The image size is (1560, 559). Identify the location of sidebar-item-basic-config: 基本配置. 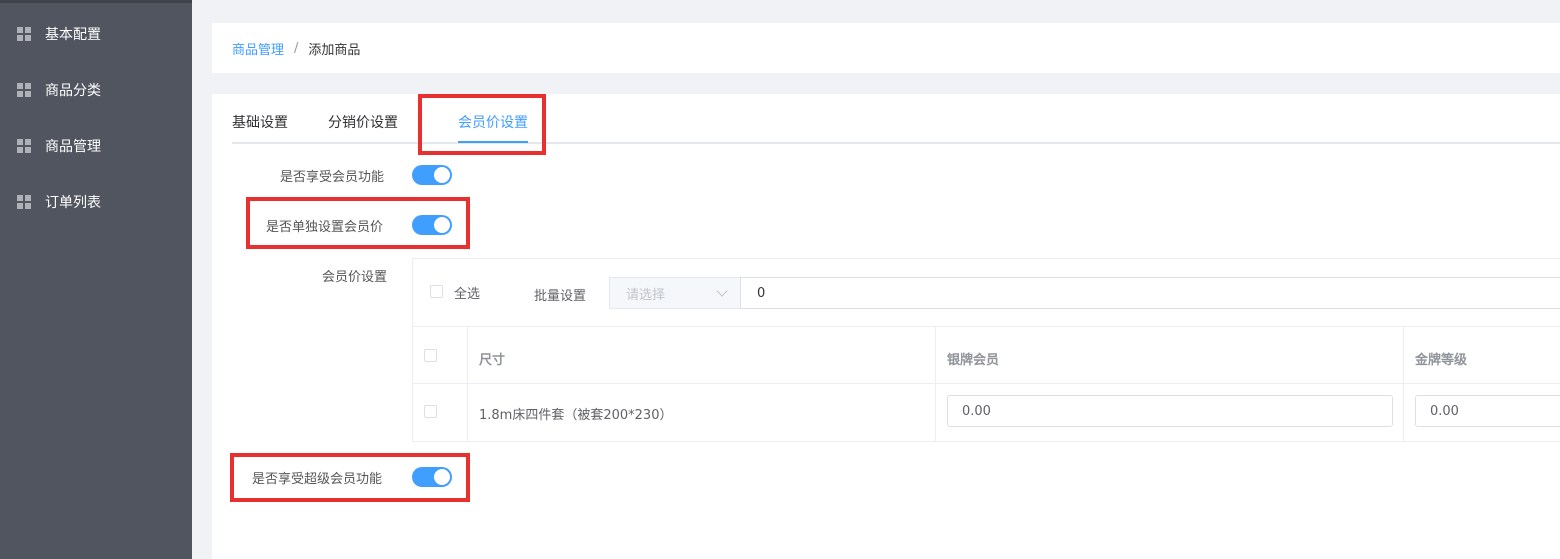
(96, 34).